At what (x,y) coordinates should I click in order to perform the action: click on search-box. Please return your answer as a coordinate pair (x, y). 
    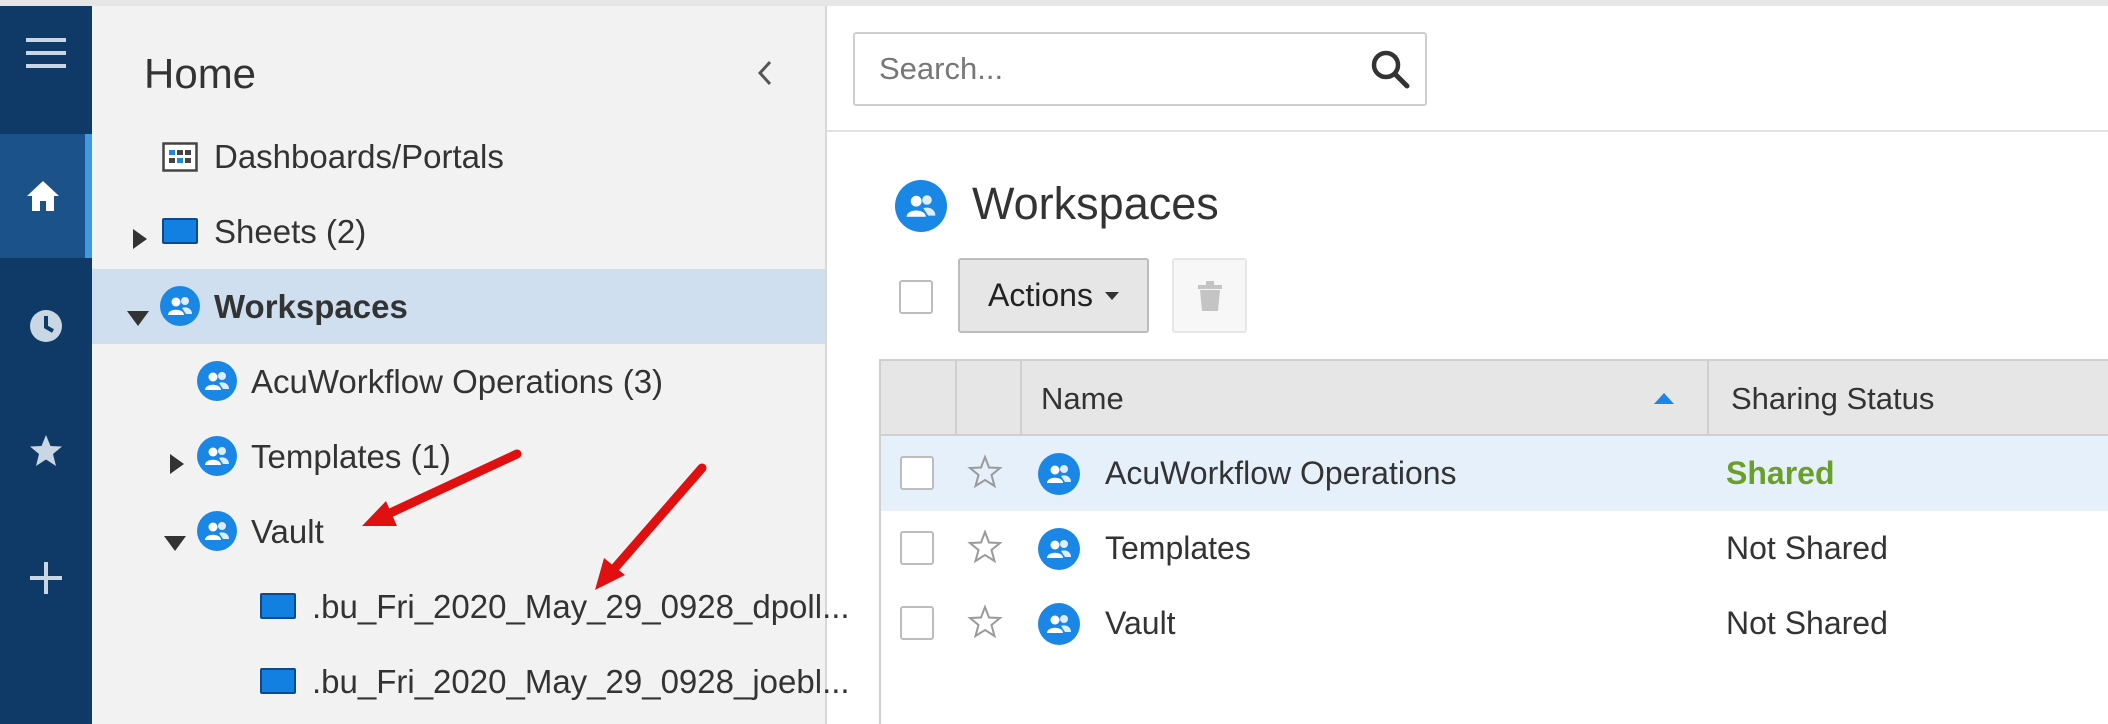
    Looking at the image, I should click on (1140, 69).